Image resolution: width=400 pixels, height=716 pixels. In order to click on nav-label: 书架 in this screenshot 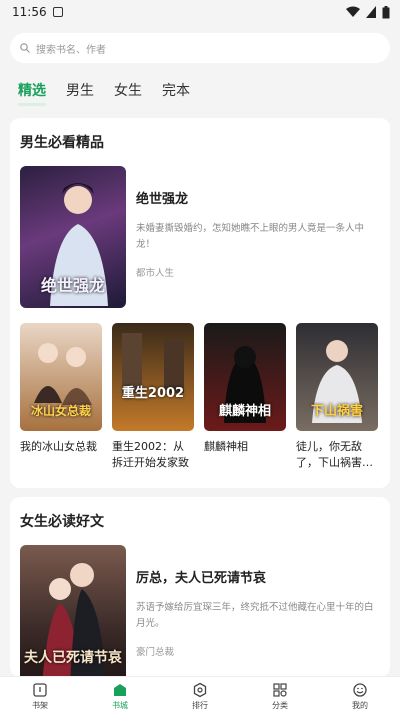, I will do `click(40, 705)`.